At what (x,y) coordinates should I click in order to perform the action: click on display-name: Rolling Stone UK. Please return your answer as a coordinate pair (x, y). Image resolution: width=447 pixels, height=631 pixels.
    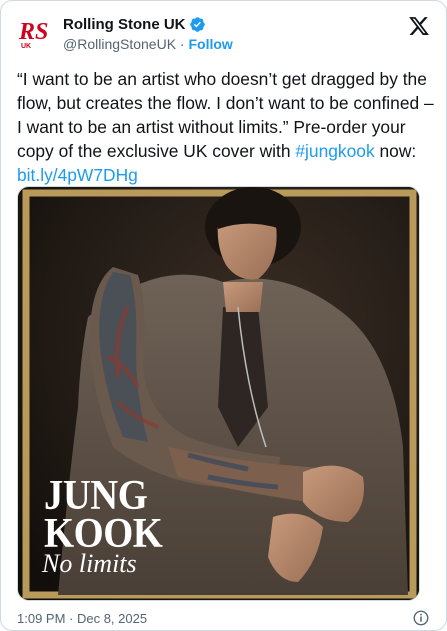
    Looking at the image, I should click on (124, 24).